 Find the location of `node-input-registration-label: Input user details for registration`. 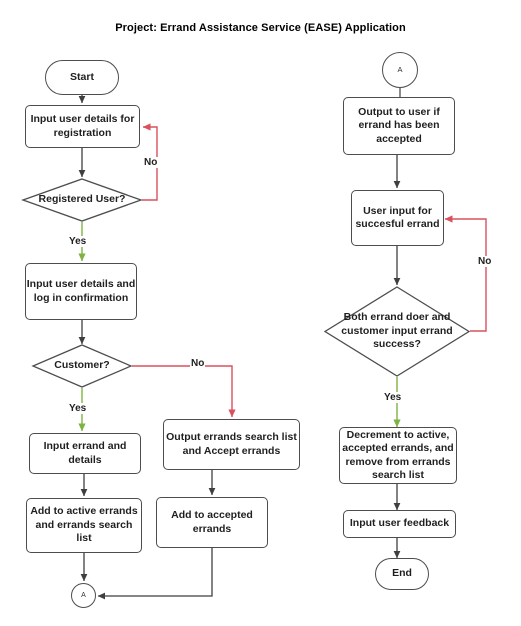

node-input-registration-label: Input user details for registration is located at coordinates (82, 126).